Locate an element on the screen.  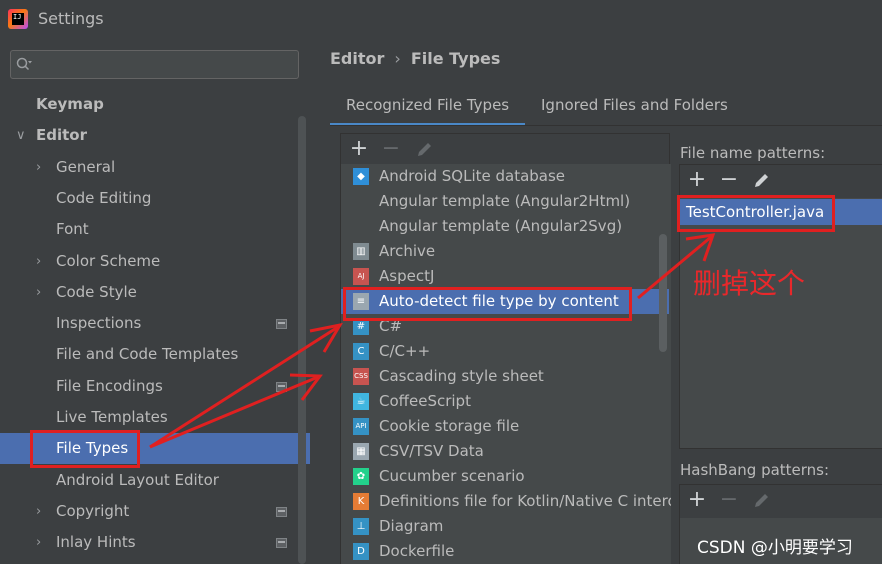
file-type-row: Angular template (Angular2Html) is located at coordinates (505, 201).